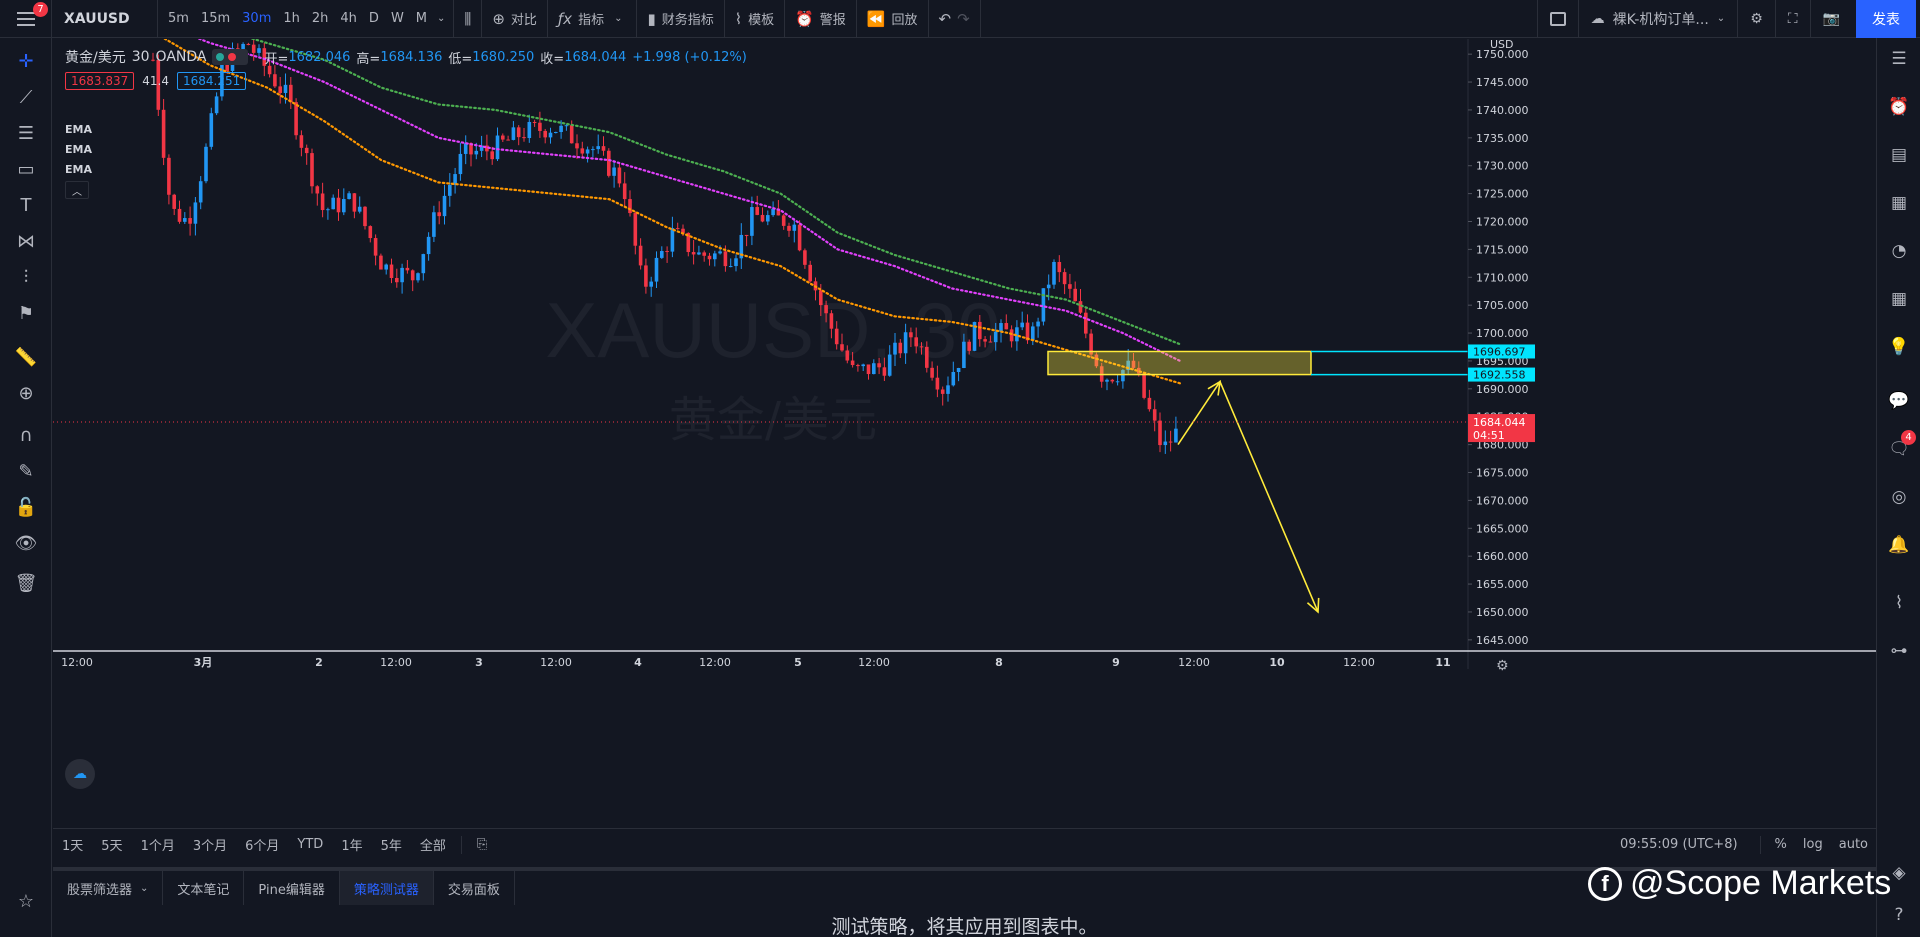  I want to click on tab-strategy-tester: 策略测试器, so click(386, 888).